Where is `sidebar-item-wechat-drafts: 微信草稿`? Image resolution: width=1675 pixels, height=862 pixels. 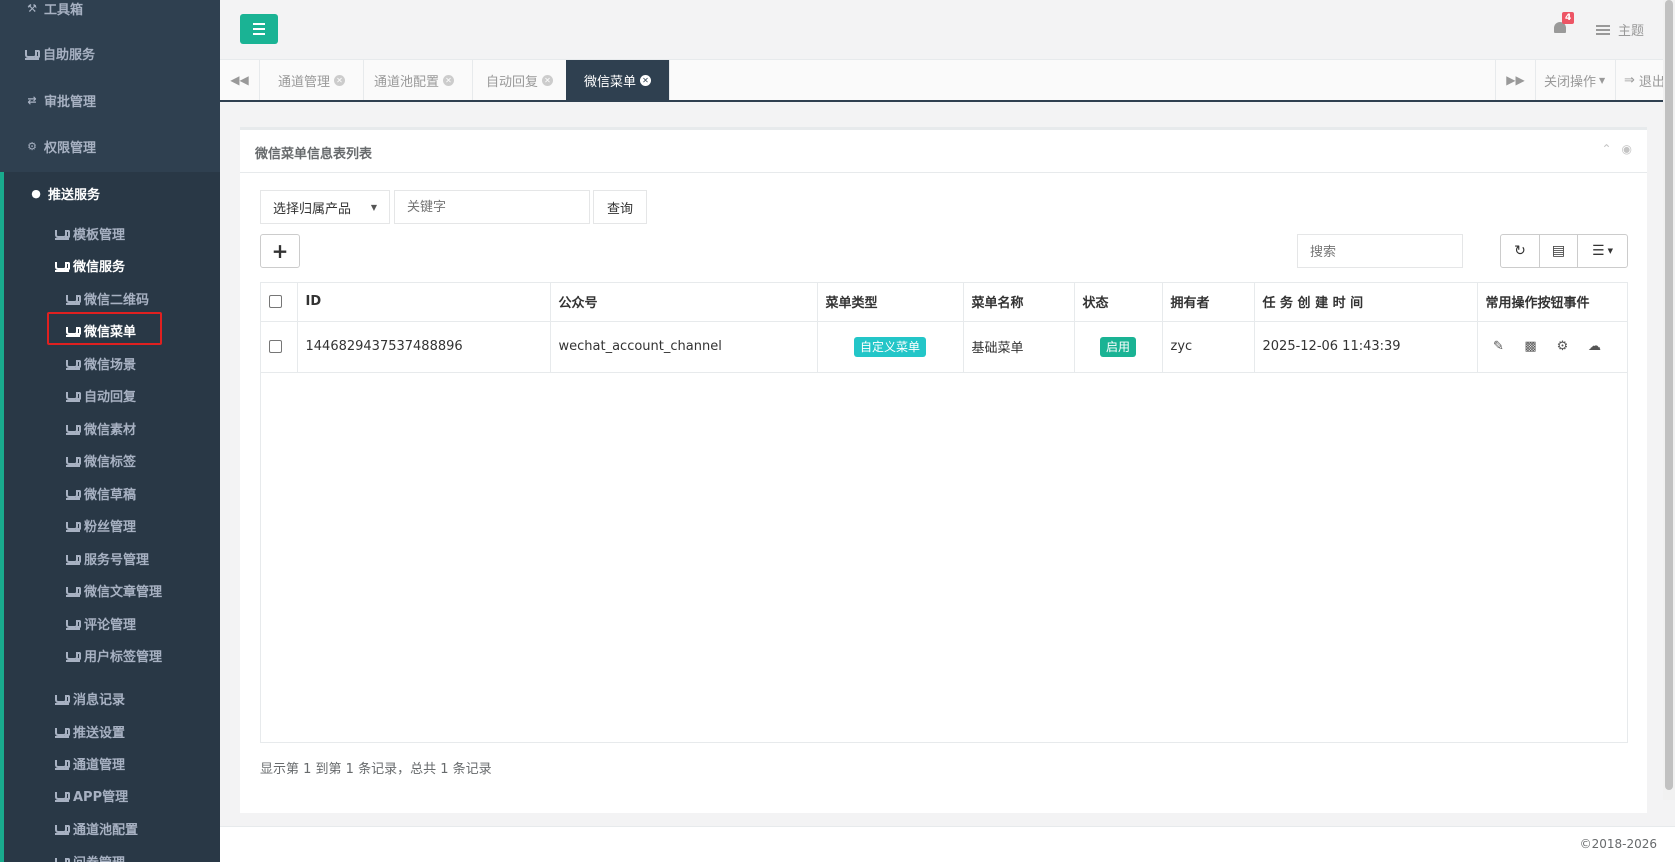
sidebar-item-wechat-drafts: 微信草稿 is located at coordinates (110, 493).